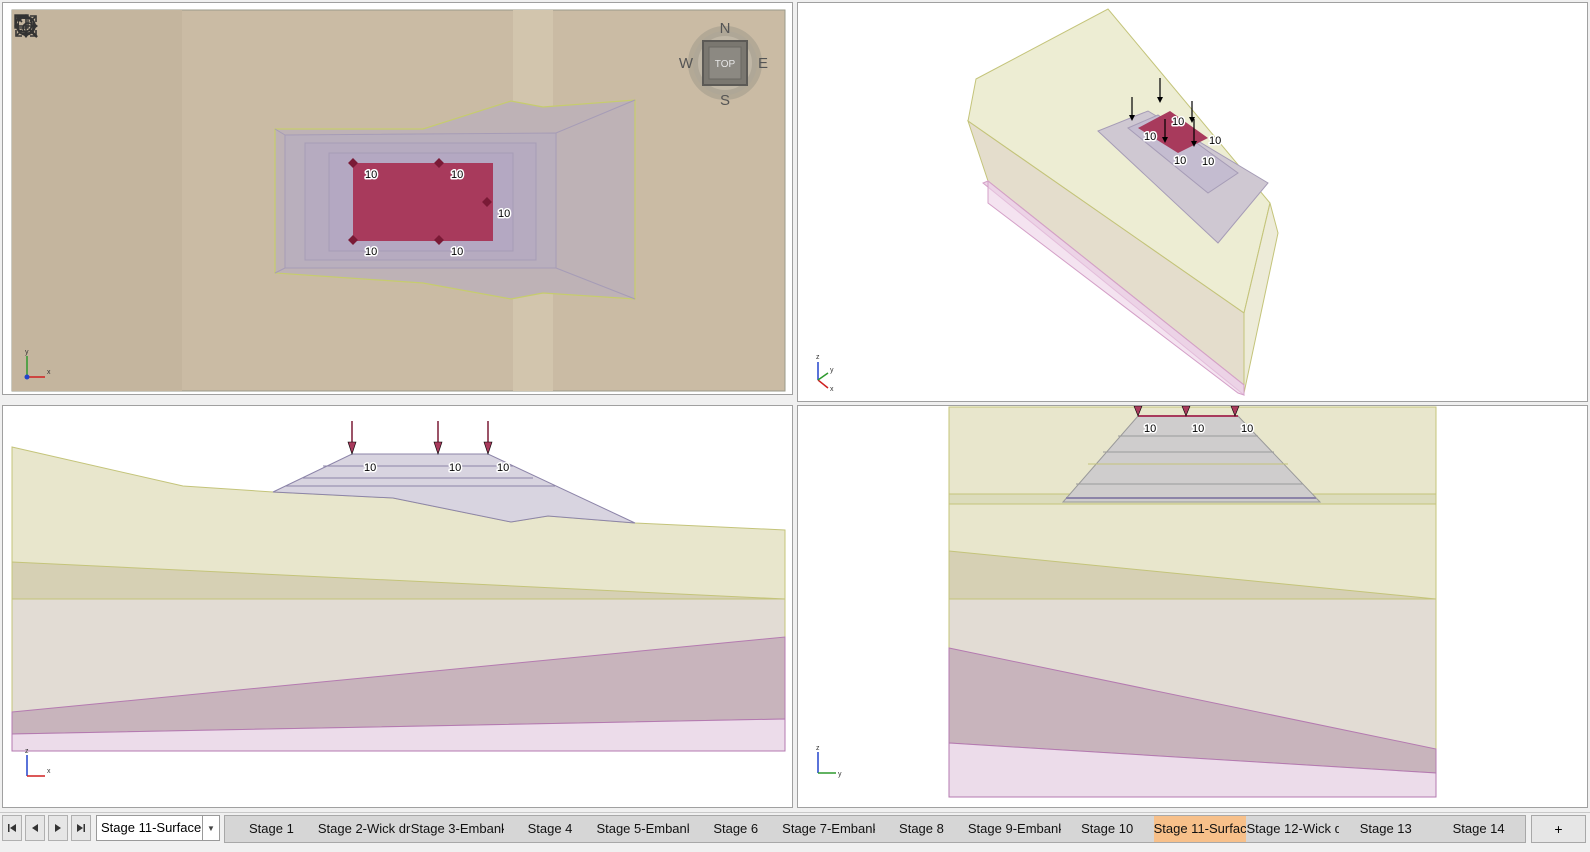 This screenshot has height=852, width=1590. What do you see at coordinates (1107, 829) in the screenshot?
I see `stage-tab: Stage 10` at bounding box center [1107, 829].